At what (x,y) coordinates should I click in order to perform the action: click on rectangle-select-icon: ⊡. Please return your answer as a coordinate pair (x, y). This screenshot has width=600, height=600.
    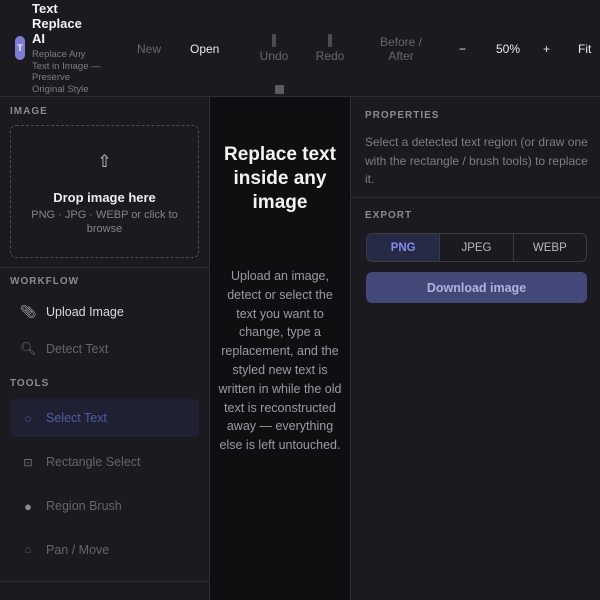
    Looking at the image, I should click on (28, 462).